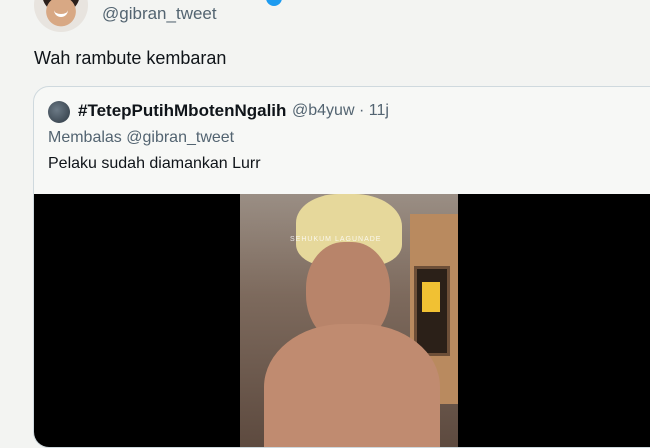 This screenshot has height=448, width=650. I want to click on quoted-meta: @b4yuw · 11j, so click(340, 111).